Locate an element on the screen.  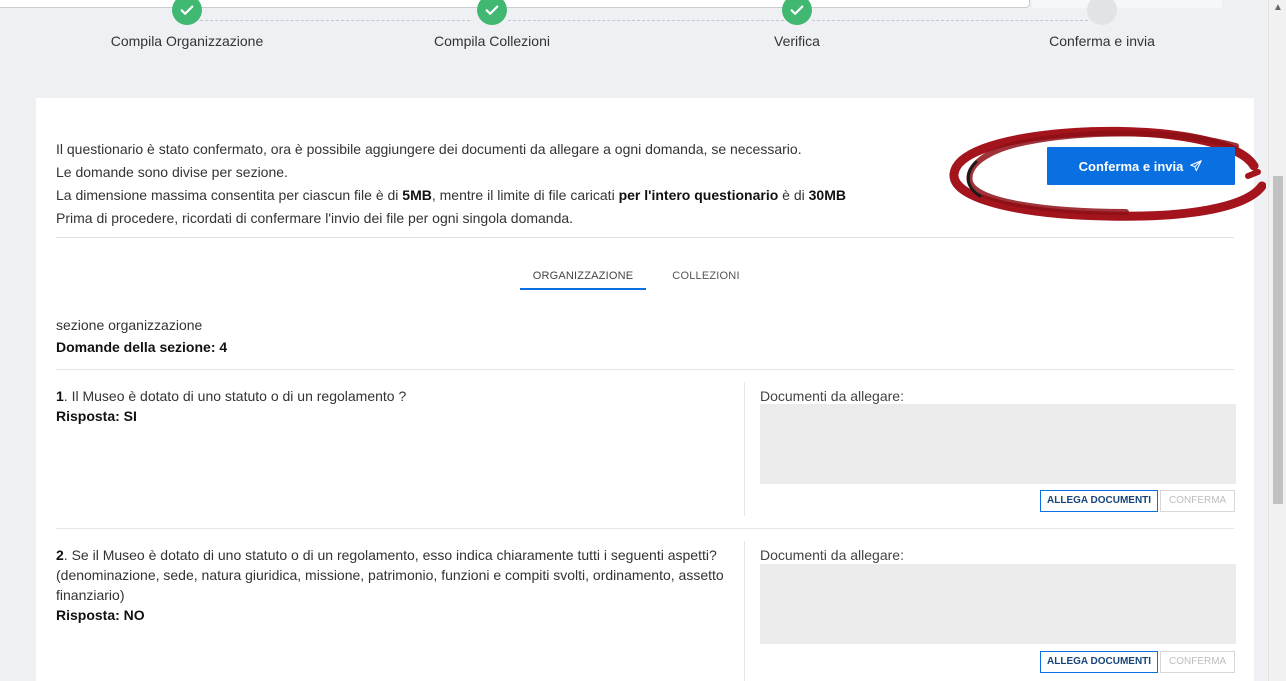
step-label: Compila Organizzazione is located at coordinates (187, 41).